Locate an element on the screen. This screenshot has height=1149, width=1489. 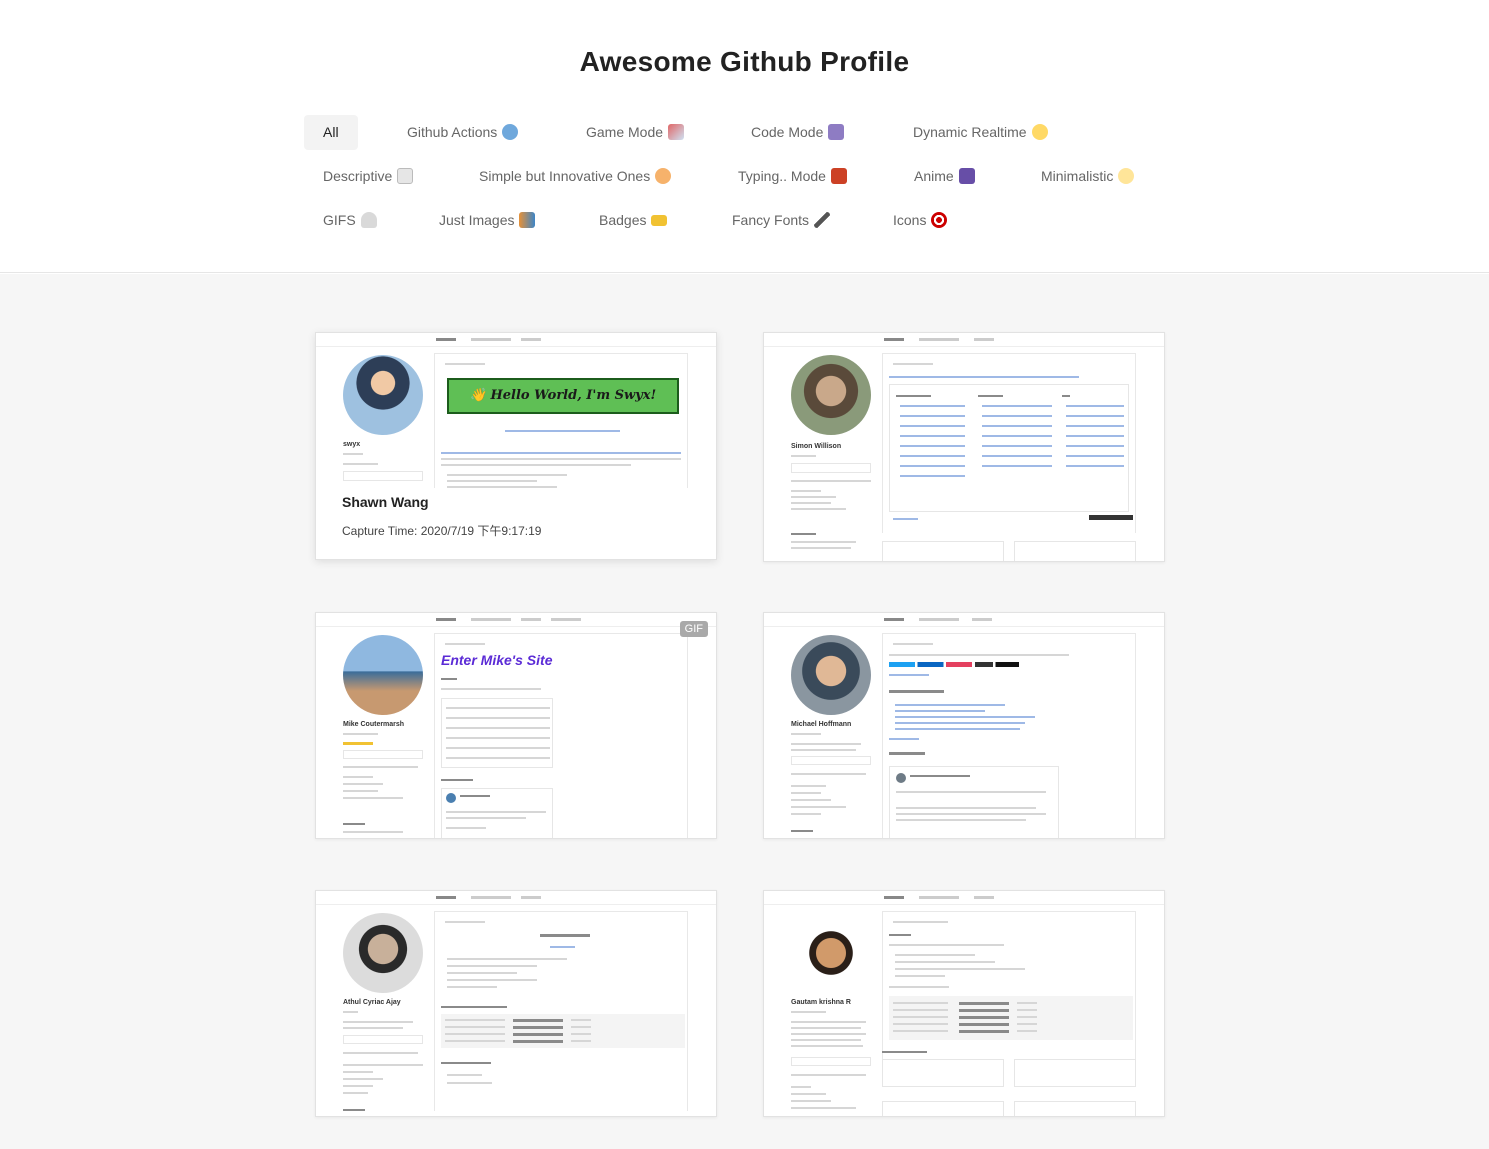
mini-readme is located at coordinates (1009, 735).